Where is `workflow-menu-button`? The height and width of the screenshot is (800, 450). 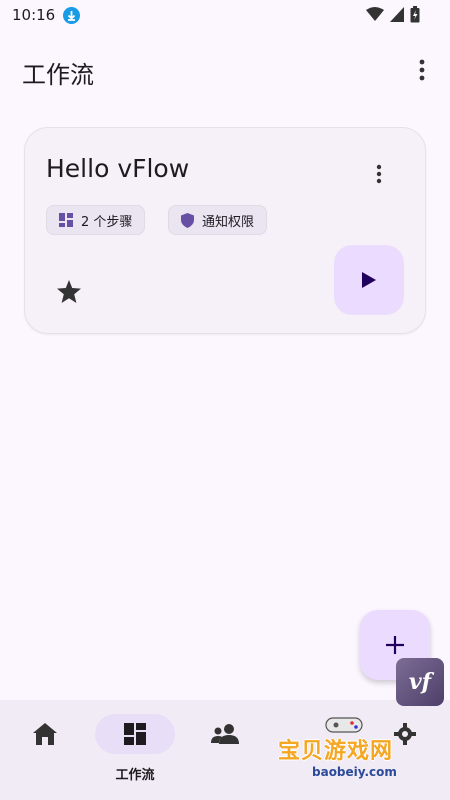
workflow-menu-button is located at coordinates (379, 174).